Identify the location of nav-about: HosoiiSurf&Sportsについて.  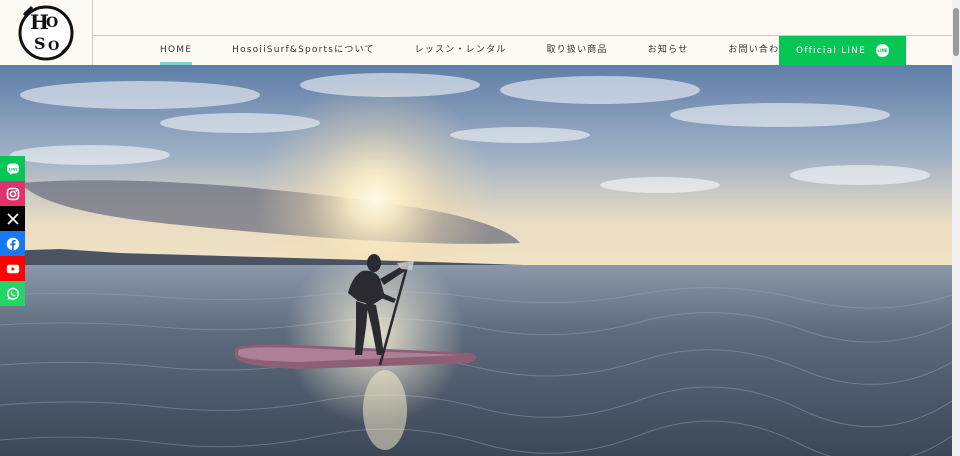
(303, 50).